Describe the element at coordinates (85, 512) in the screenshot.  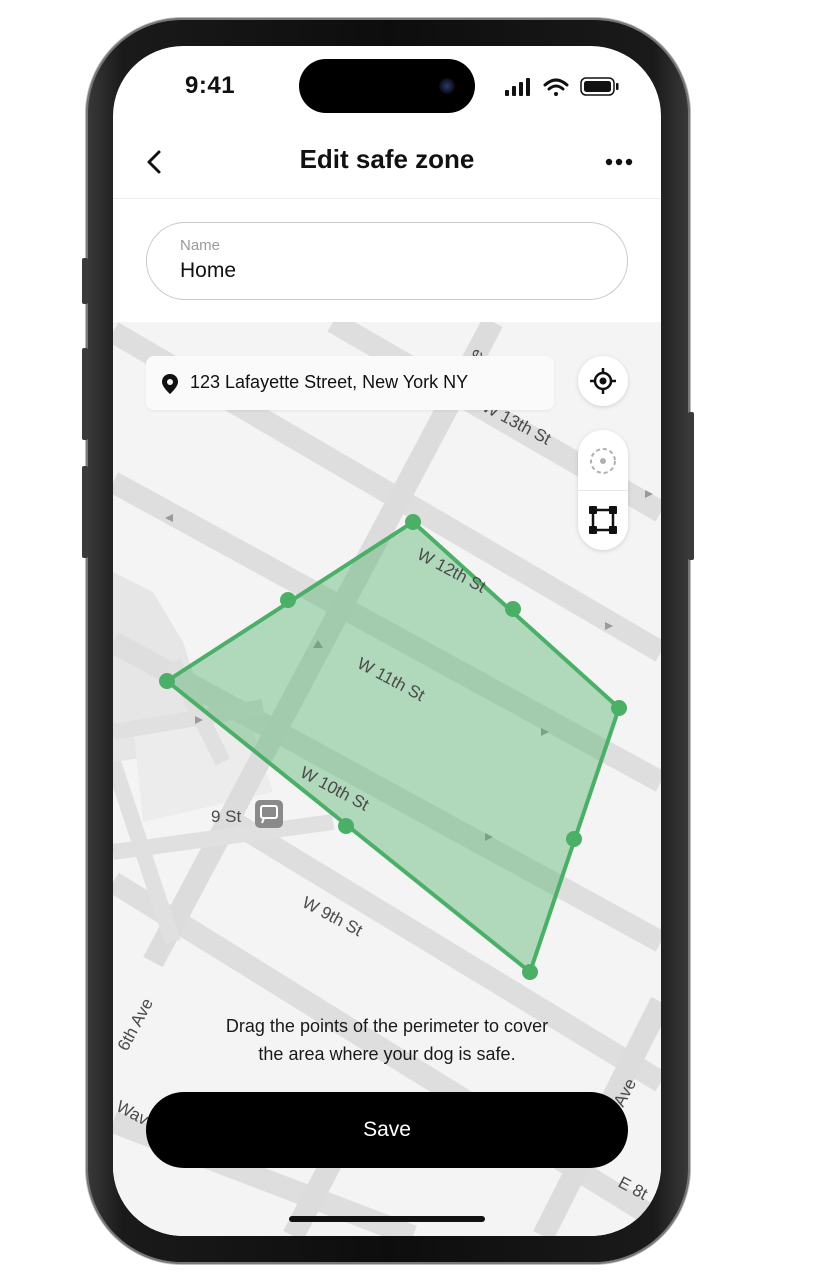
I see `phone-side-button-volume-down` at that location.